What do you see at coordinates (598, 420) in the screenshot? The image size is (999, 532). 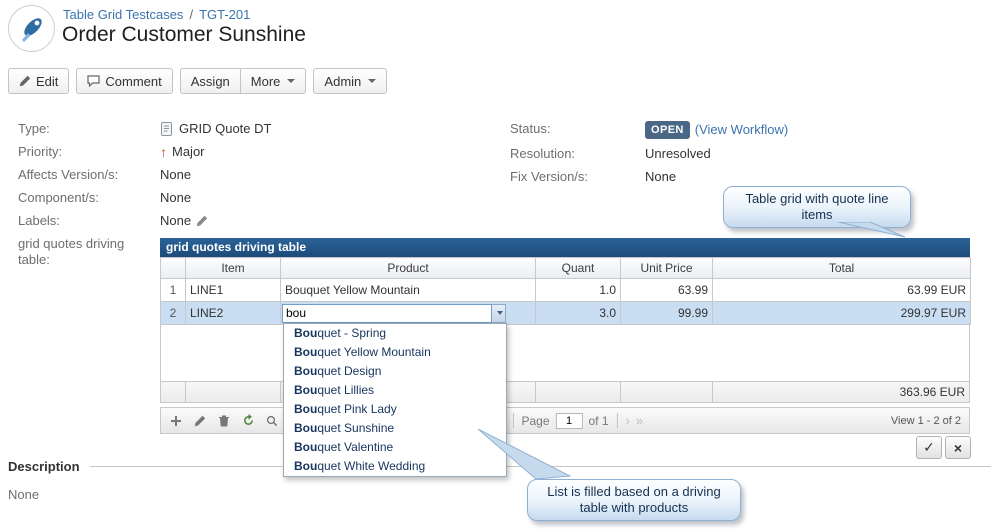 I see `page-of-label: of 1` at bounding box center [598, 420].